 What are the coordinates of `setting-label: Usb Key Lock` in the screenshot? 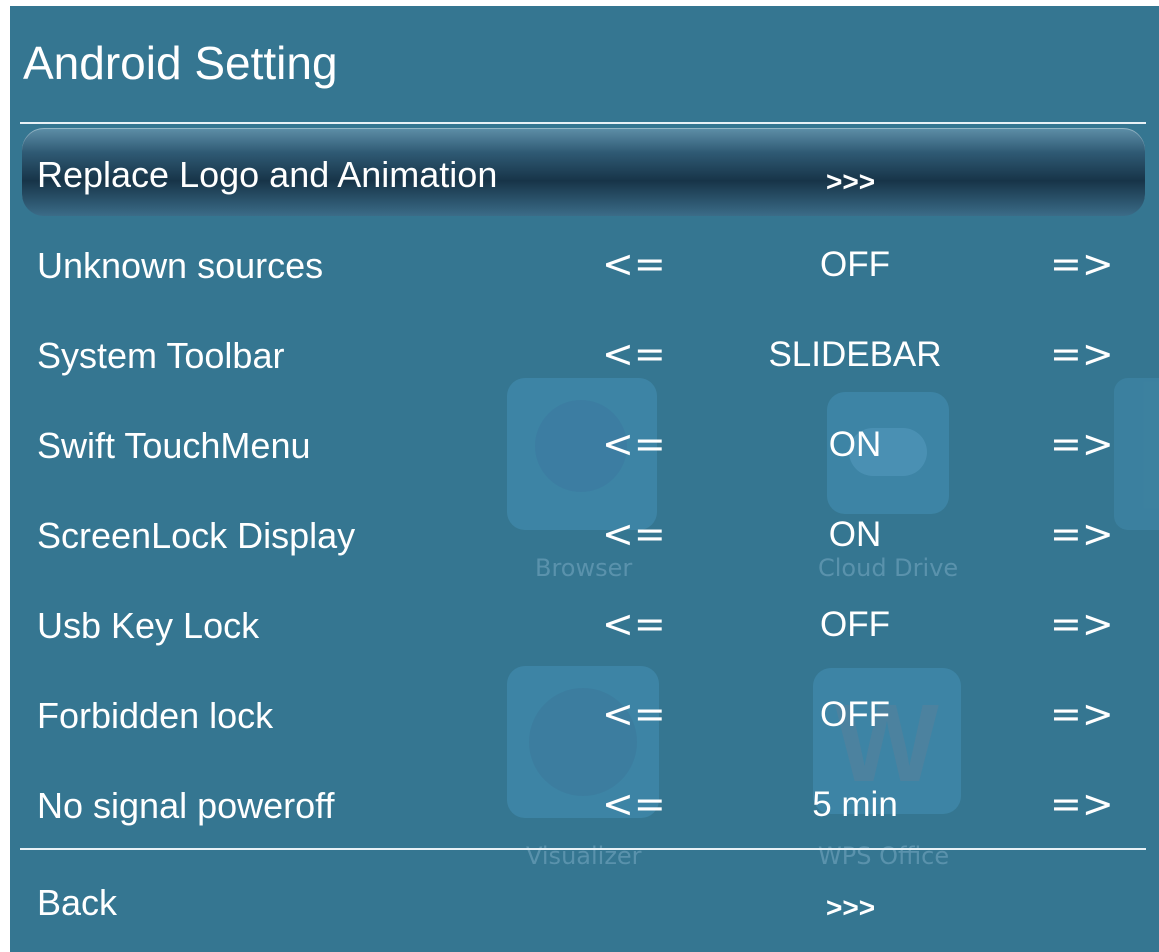 It's located at (148, 625).